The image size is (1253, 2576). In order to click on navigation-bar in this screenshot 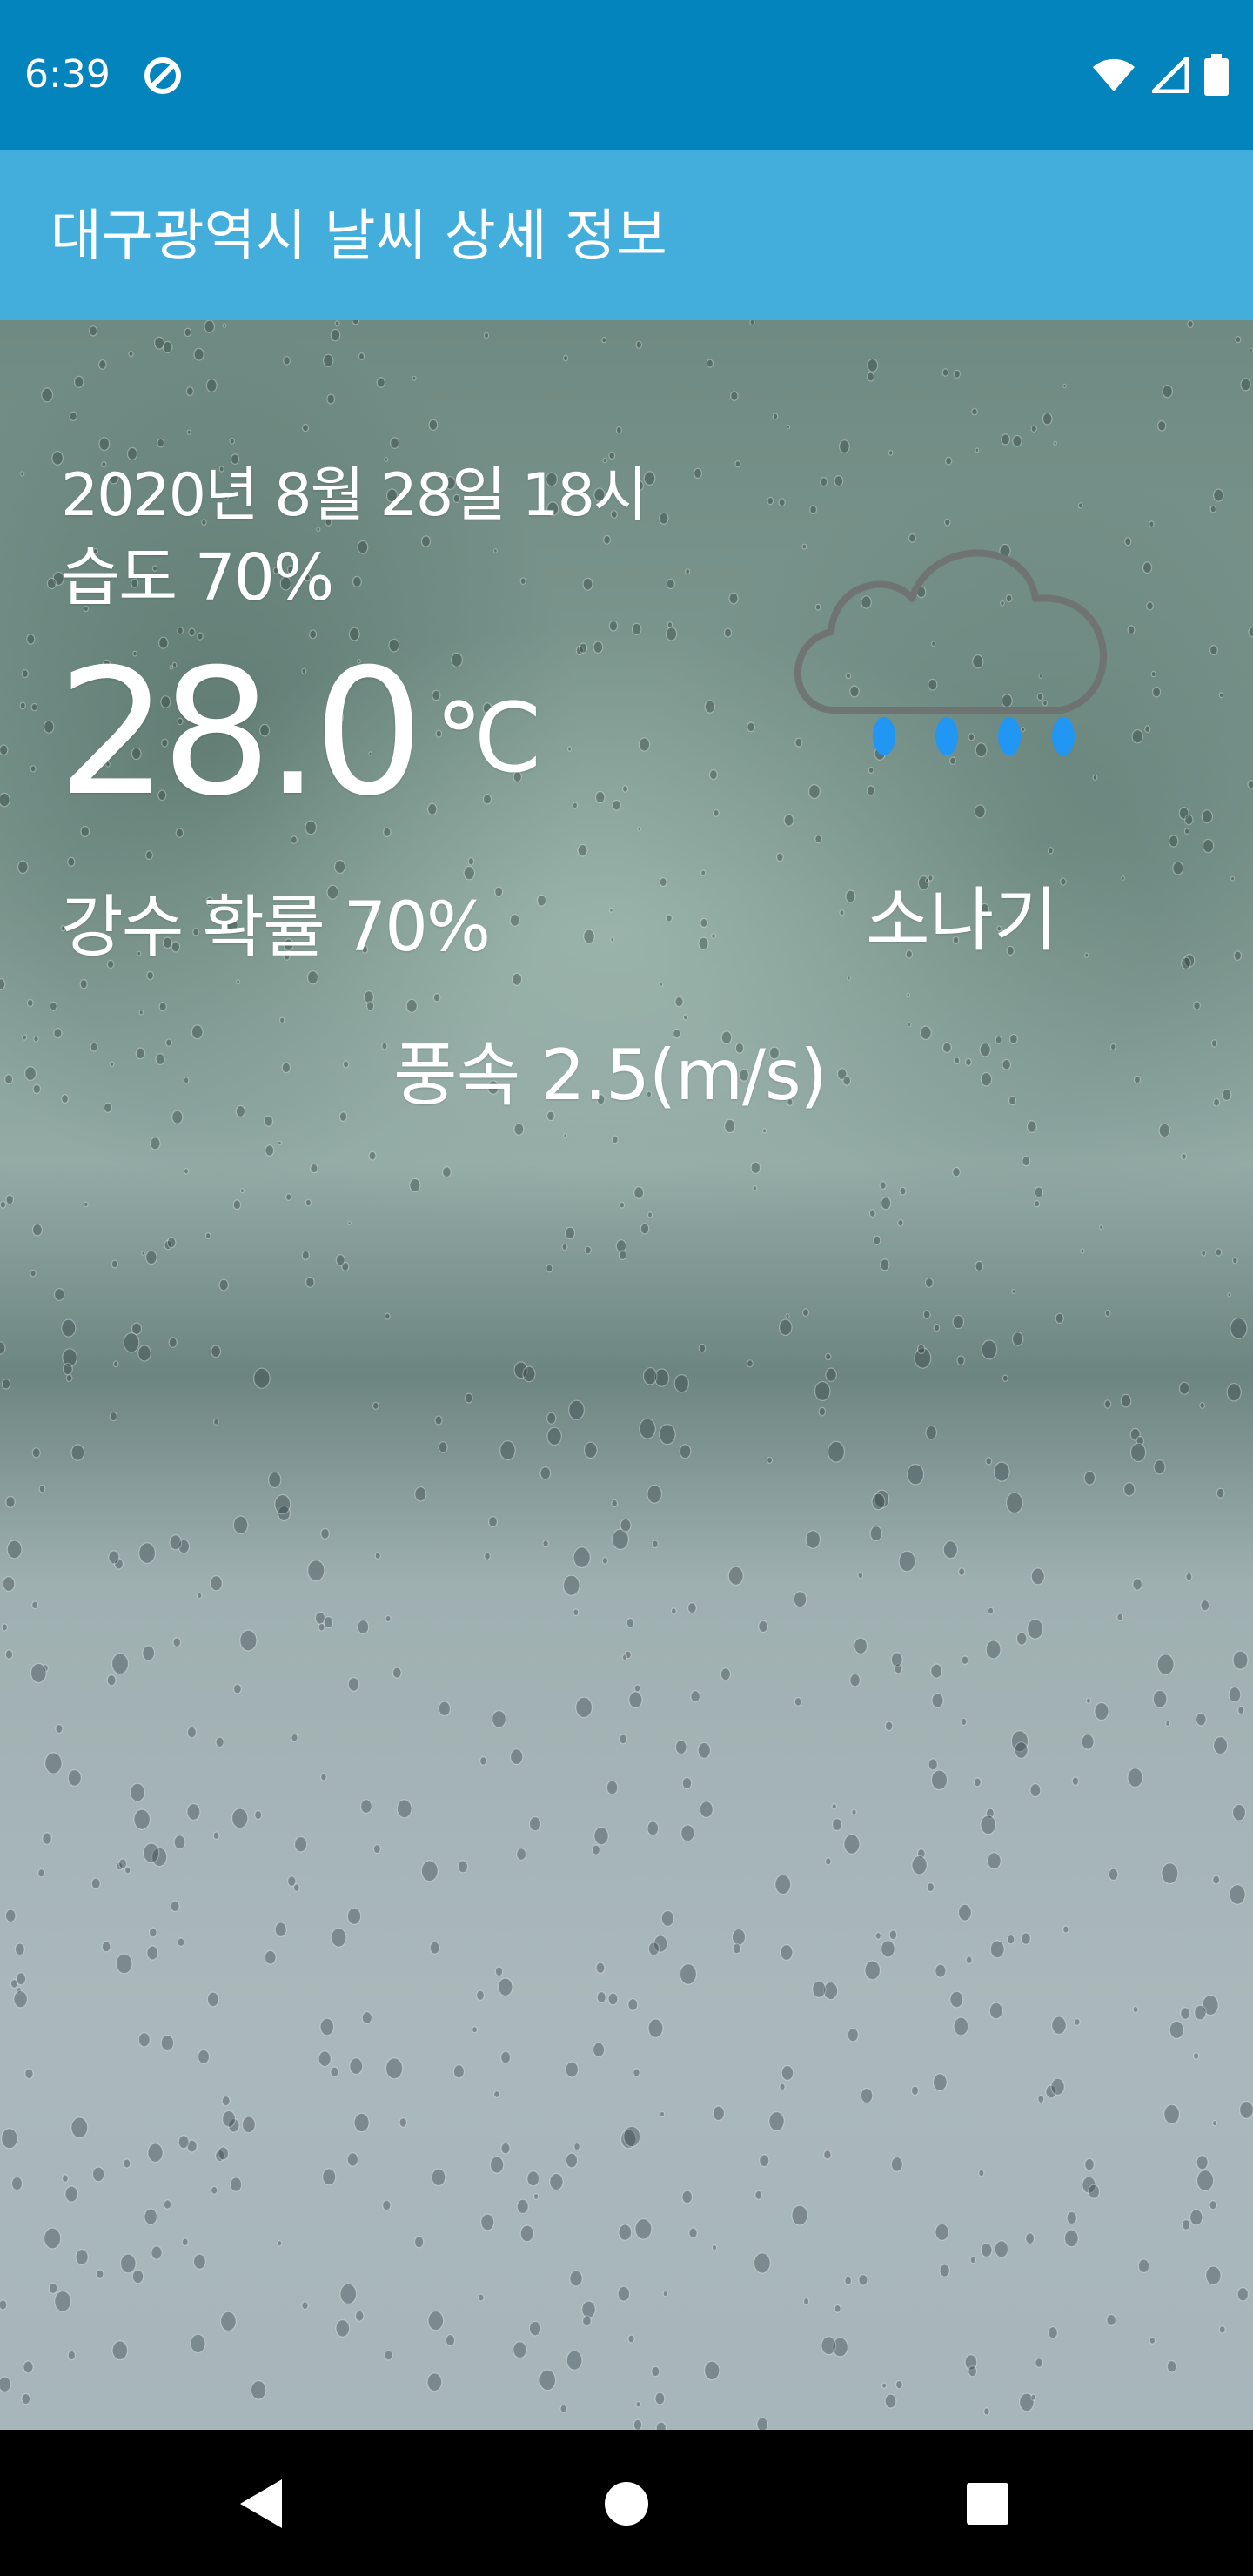, I will do `click(626, 2503)`.